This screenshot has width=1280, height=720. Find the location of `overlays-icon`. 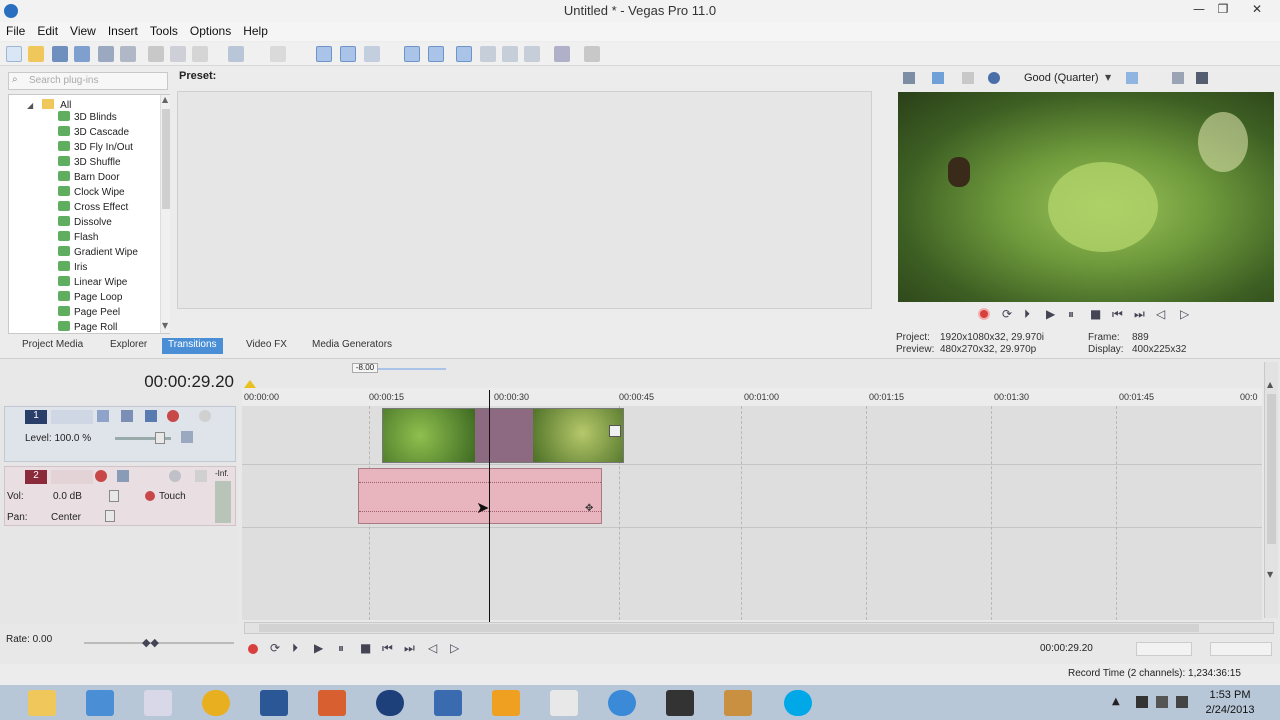

overlays-icon is located at coordinates (994, 78).